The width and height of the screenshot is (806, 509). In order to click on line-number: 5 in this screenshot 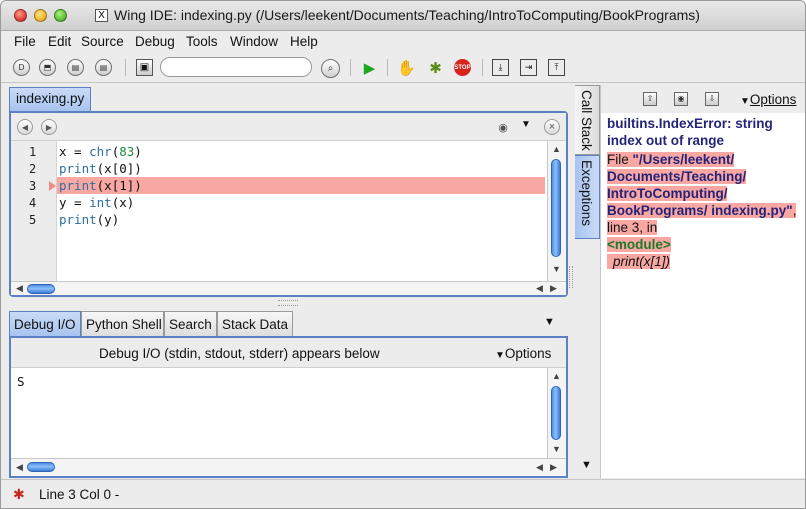, I will do `click(33, 220)`.